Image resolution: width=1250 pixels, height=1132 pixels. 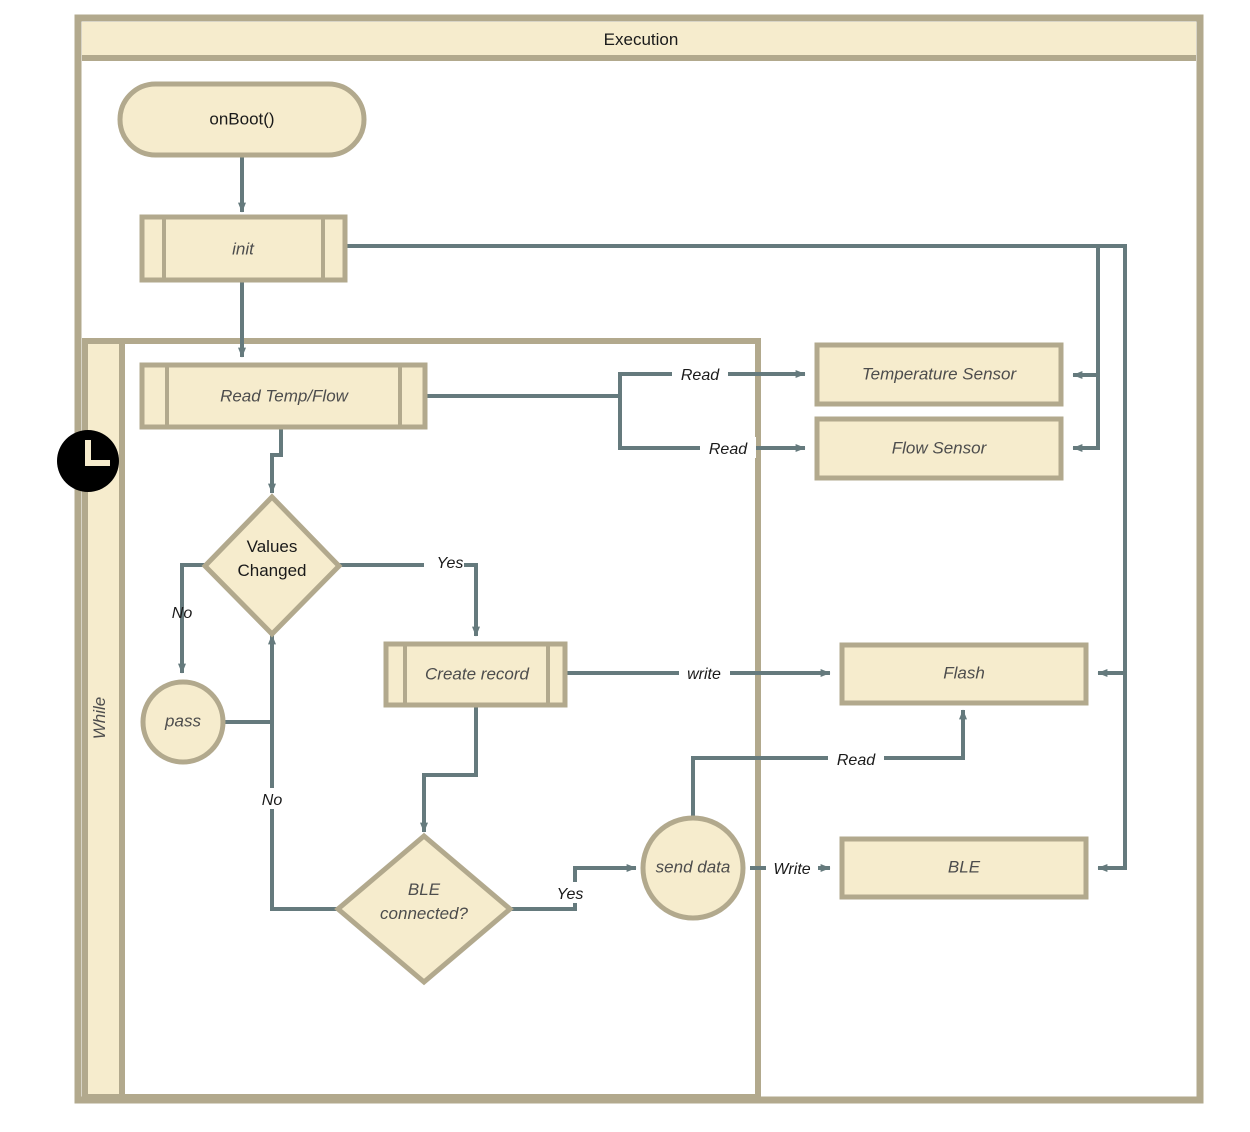 I want to click on node-temperature-sensor-label: Temperature Sensor, so click(x=940, y=373).